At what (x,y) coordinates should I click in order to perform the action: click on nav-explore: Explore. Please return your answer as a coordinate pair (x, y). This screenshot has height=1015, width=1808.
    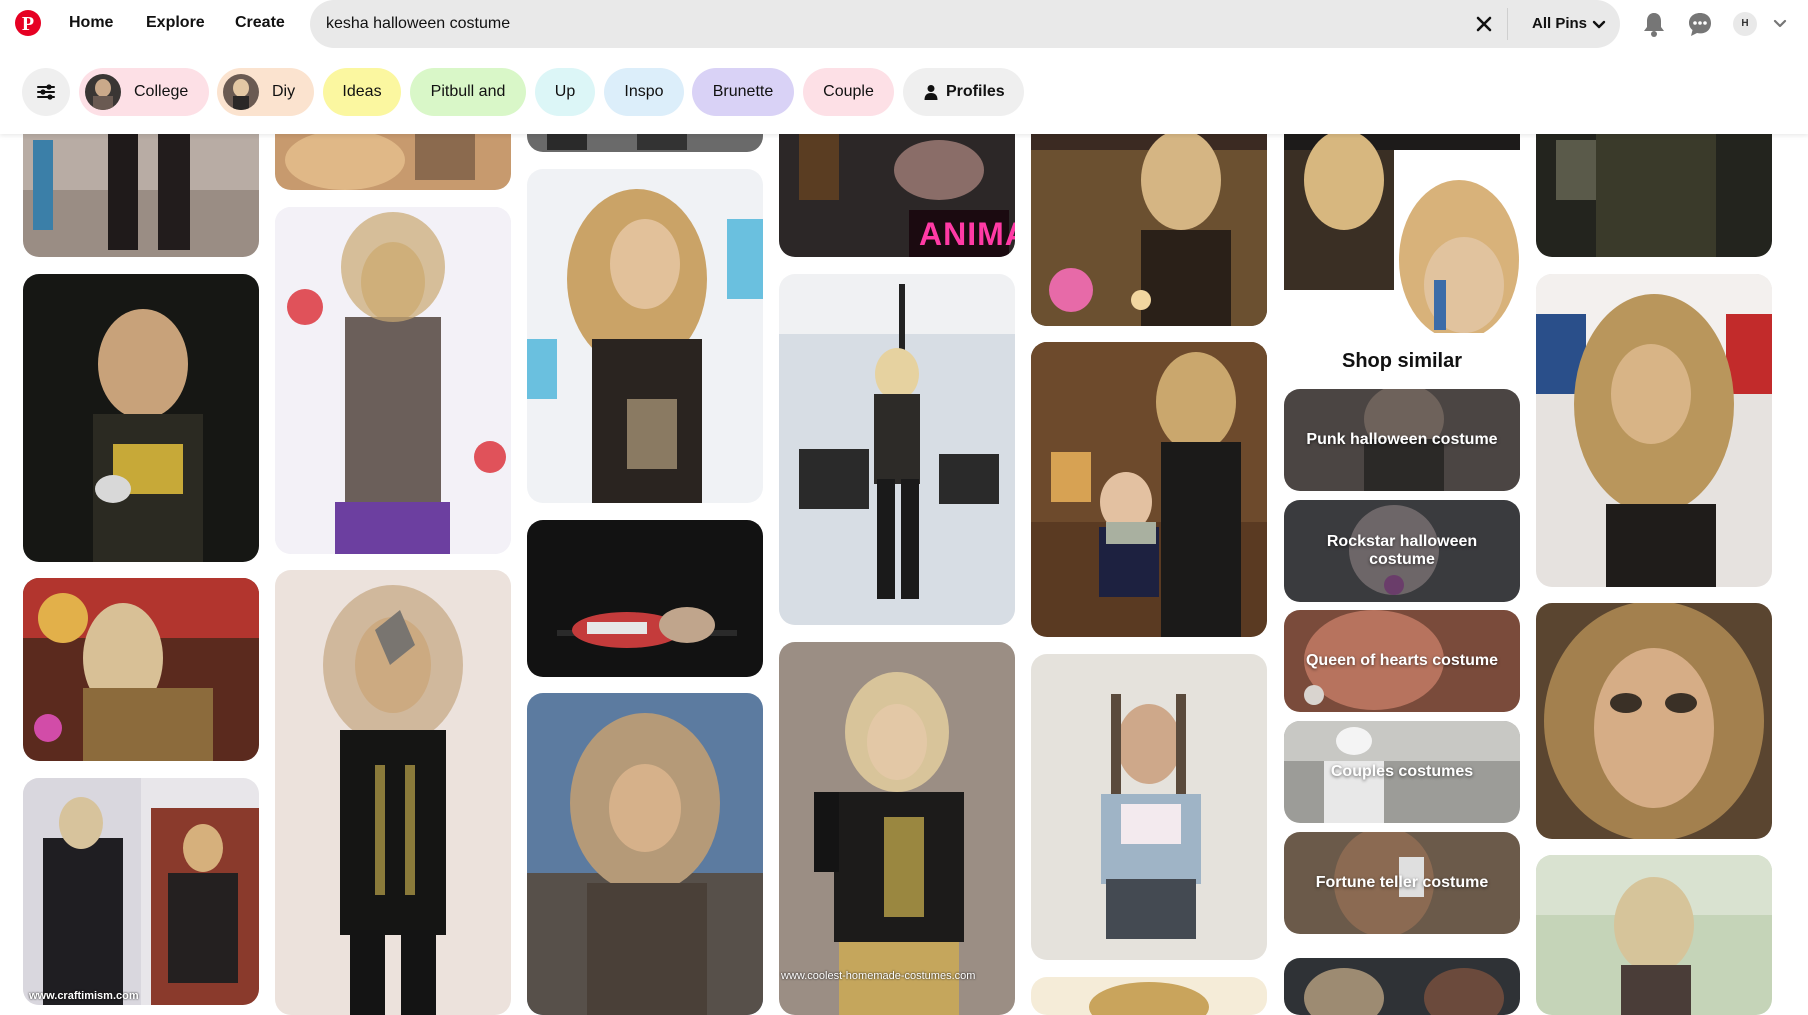
    Looking at the image, I should click on (175, 23).